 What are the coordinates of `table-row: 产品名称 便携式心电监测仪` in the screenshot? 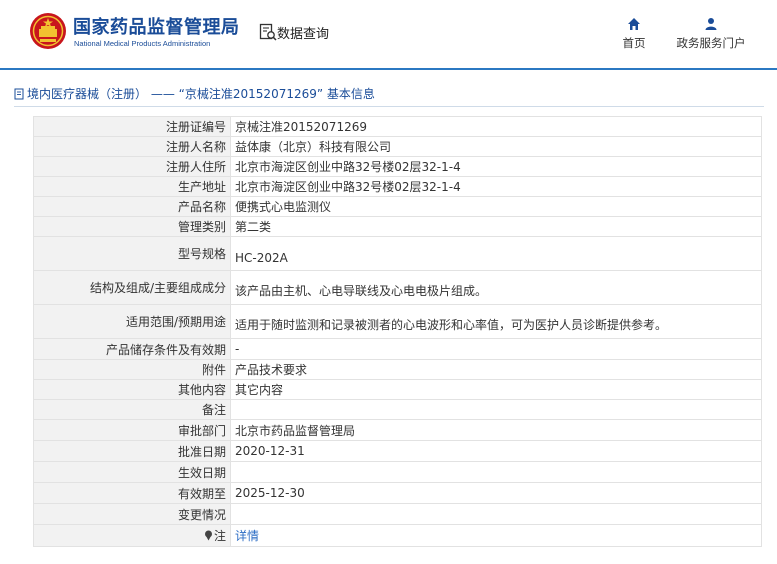 It's located at (397, 206).